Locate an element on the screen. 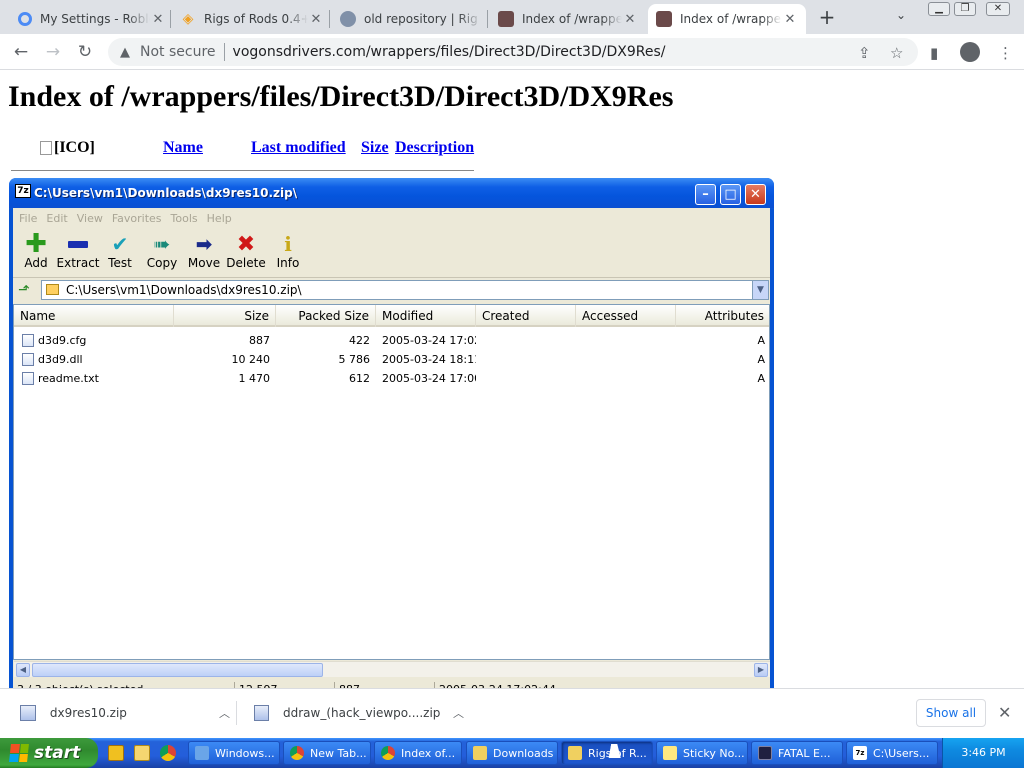 This screenshot has height=768, width=1024. browser-tab-roblox: My Settings - Roblox ✕ is located at coordinates (92, 19).